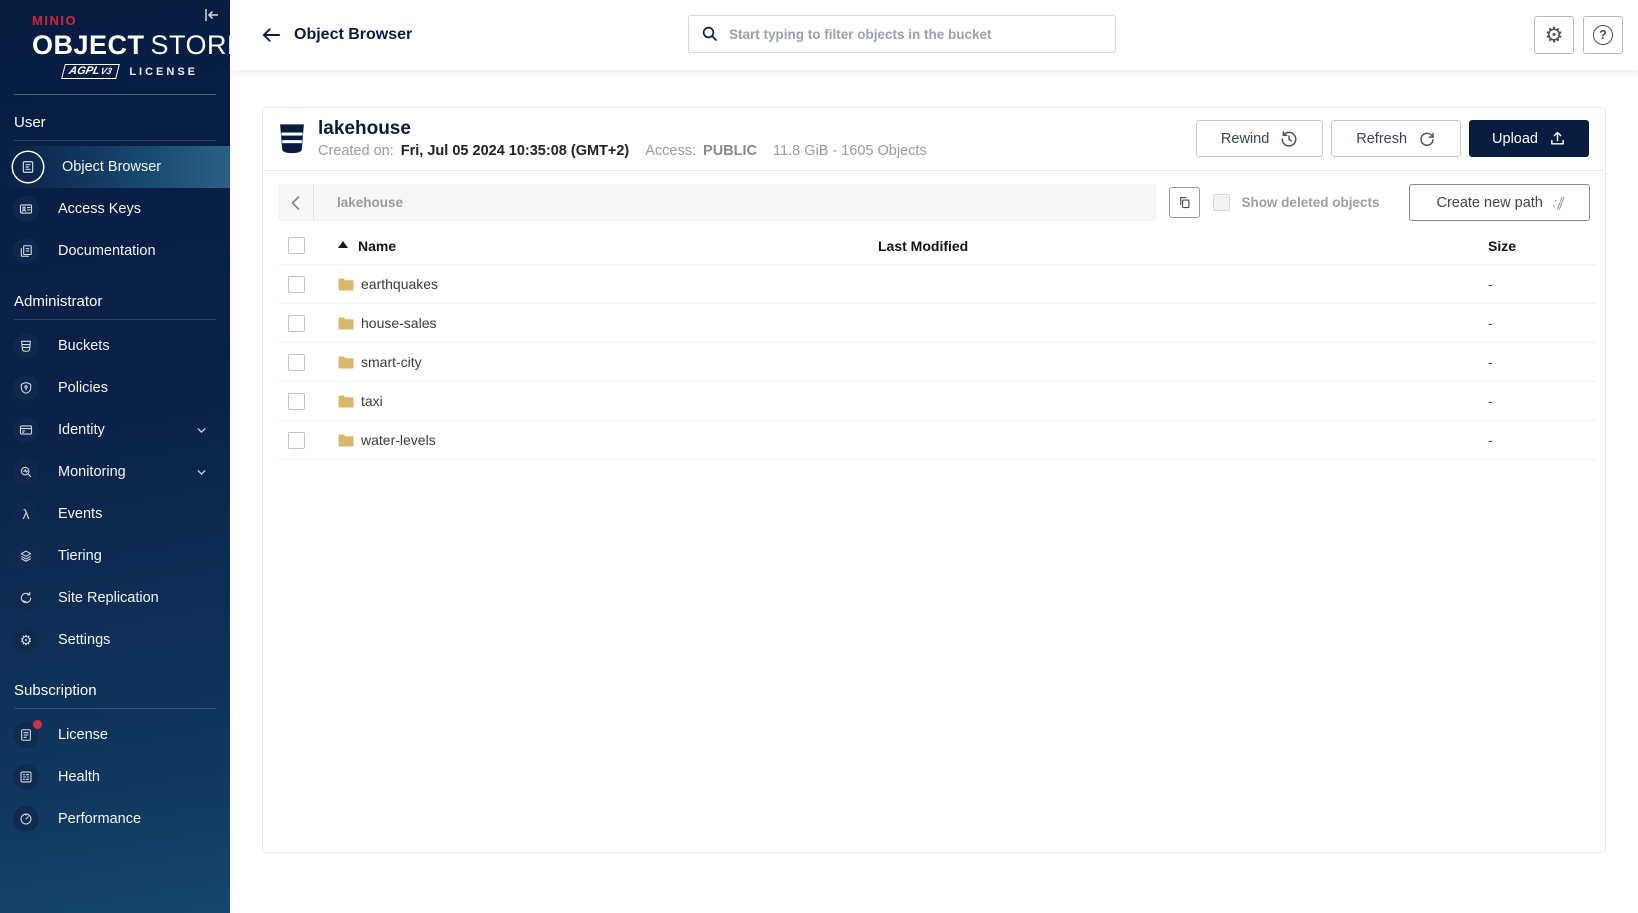  What do you see at coordinates (26, 346) in the screenshot?
I see `buckets-icon` at bounding box center [26, 346].